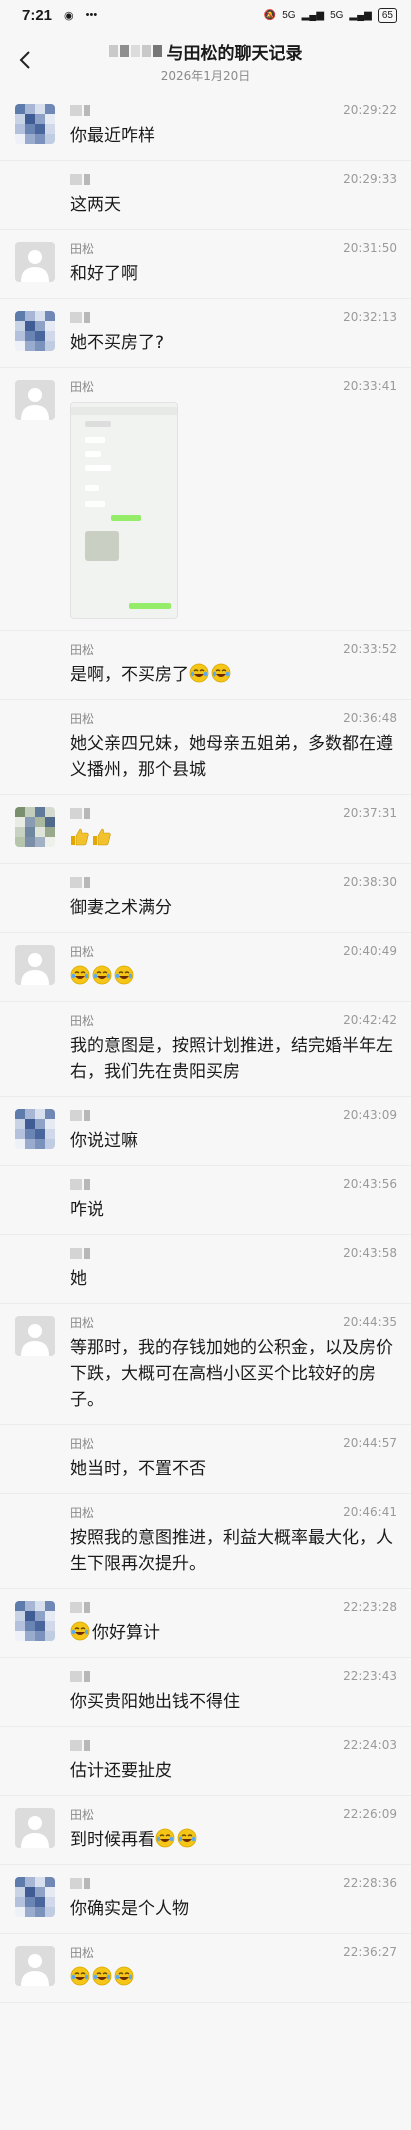 The width and height of the screenshot is (411, 2130). I want to click on message-text: 你确实是个人物, so click(129, 1909).